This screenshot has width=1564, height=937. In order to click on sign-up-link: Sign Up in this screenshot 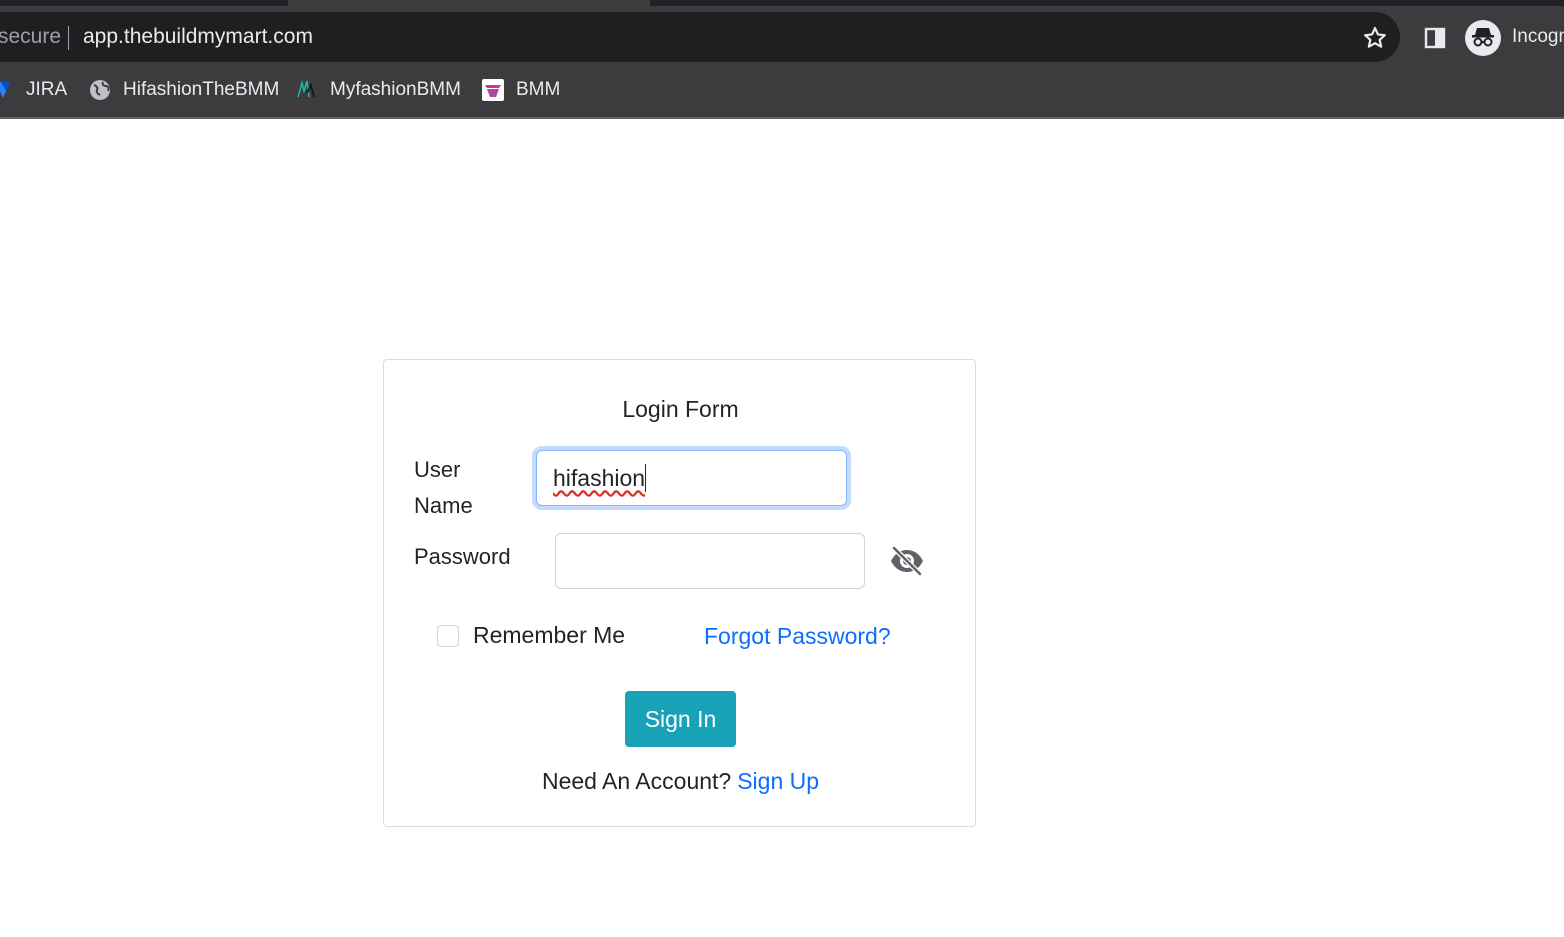, I will do `click(778, 781)`.